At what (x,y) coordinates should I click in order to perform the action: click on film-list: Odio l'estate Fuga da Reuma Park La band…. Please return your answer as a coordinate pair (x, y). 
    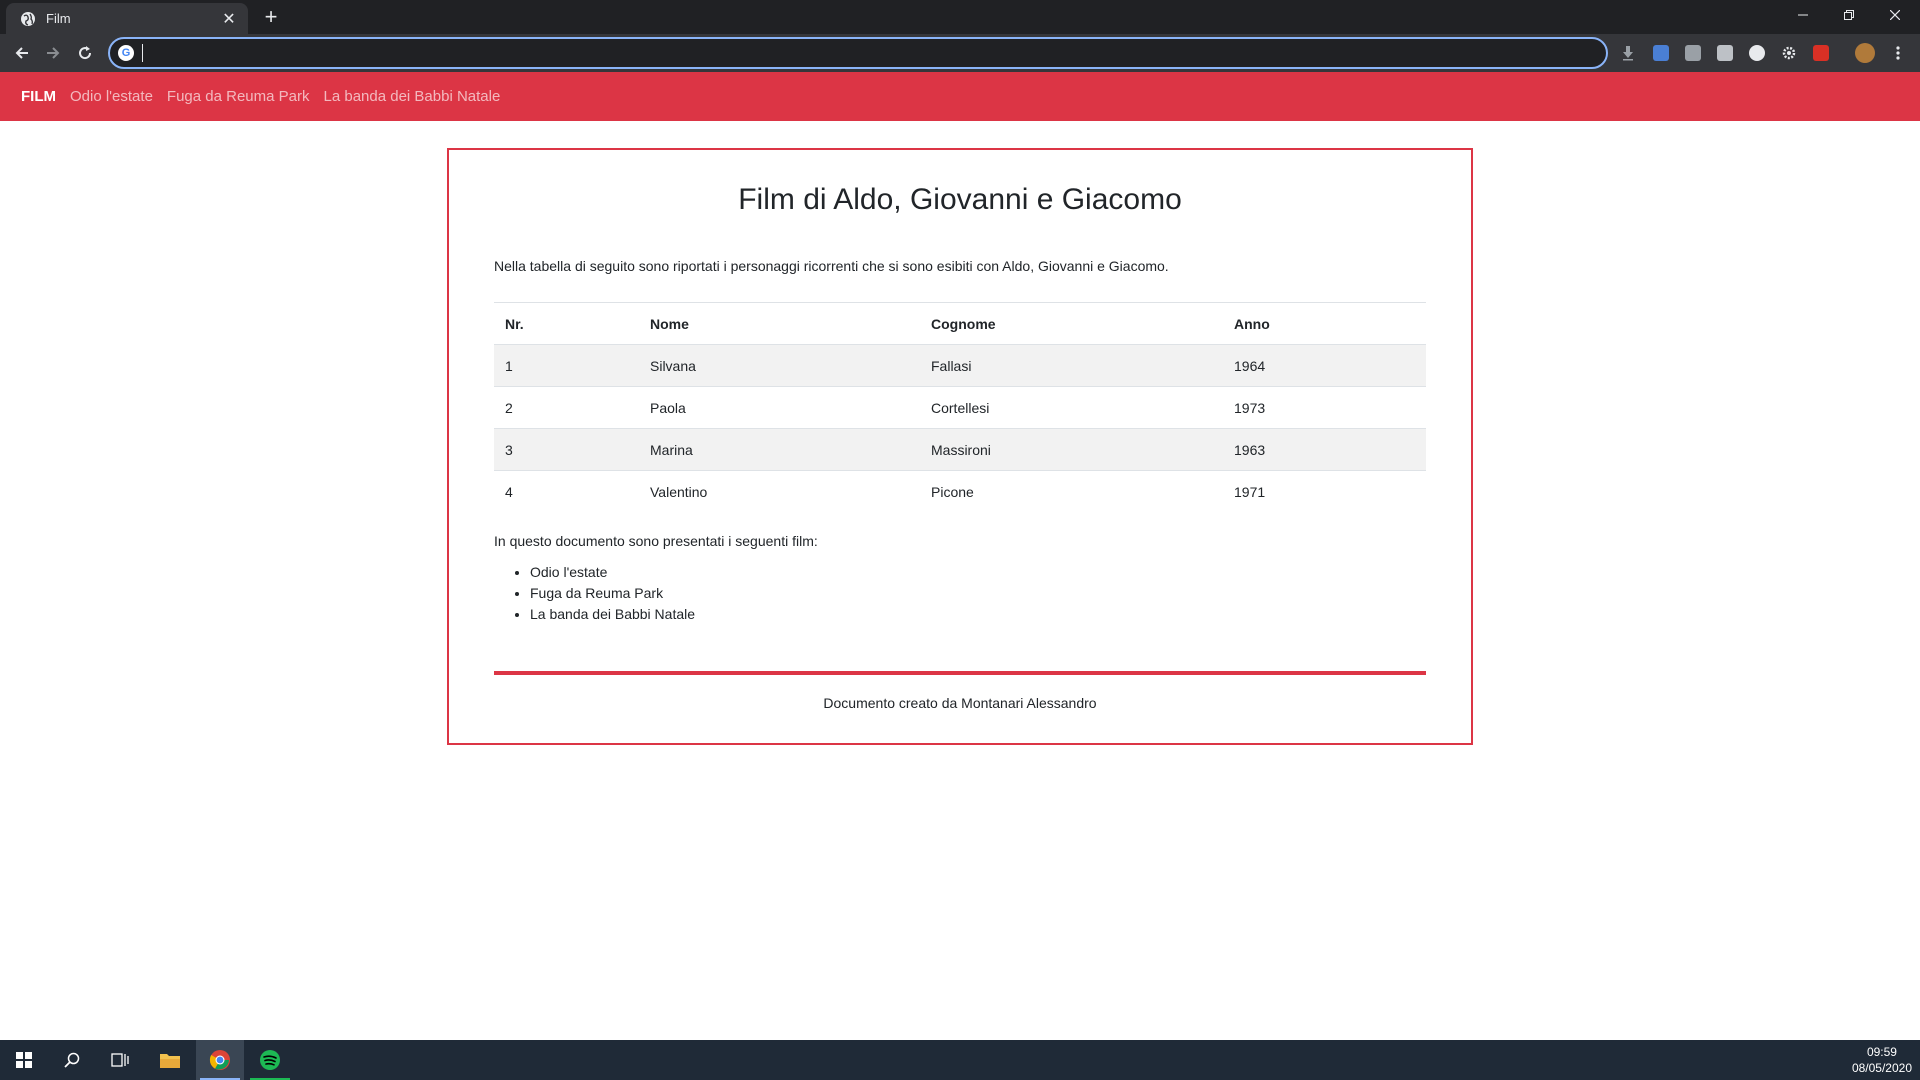
    Looking at the image, I should click on (960, 593).